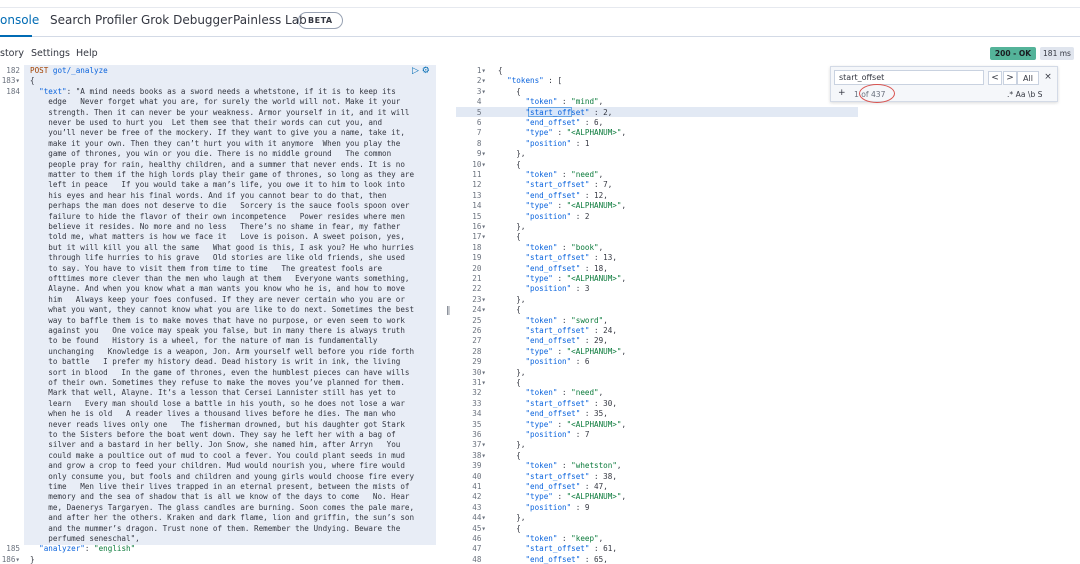  I want to click on response-line: "start_offset" : 24,, so click(571, 330).